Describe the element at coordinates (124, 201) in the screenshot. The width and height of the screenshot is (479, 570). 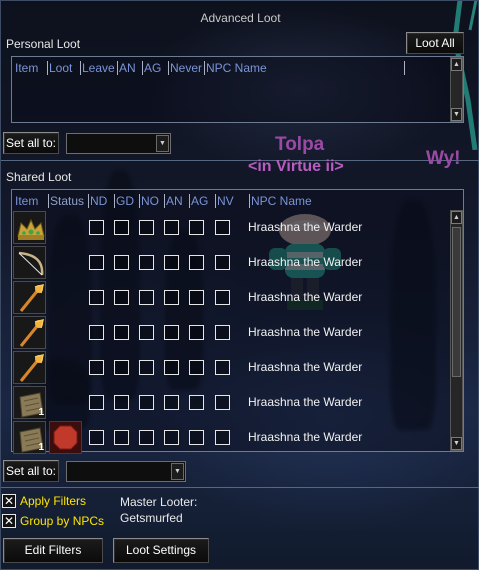
I see `col-gd: GD` at that location.